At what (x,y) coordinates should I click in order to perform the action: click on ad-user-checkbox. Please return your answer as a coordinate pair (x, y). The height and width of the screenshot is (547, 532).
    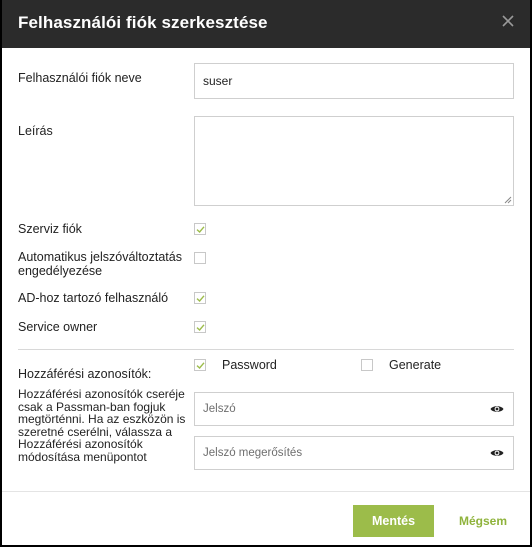
    Looking at the image, I should click on (200, 298).